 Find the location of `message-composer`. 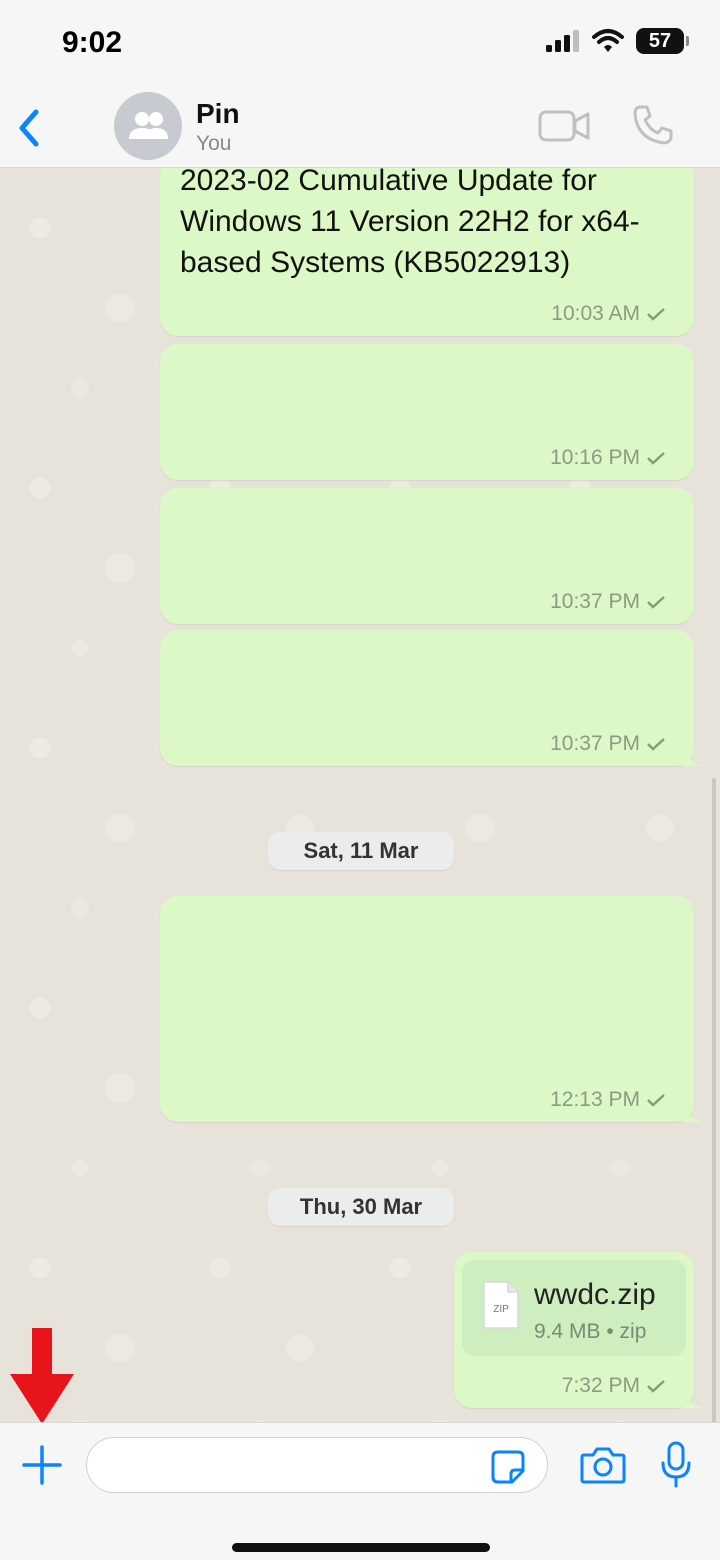

message-composer is located at coordinates (360, 1491).